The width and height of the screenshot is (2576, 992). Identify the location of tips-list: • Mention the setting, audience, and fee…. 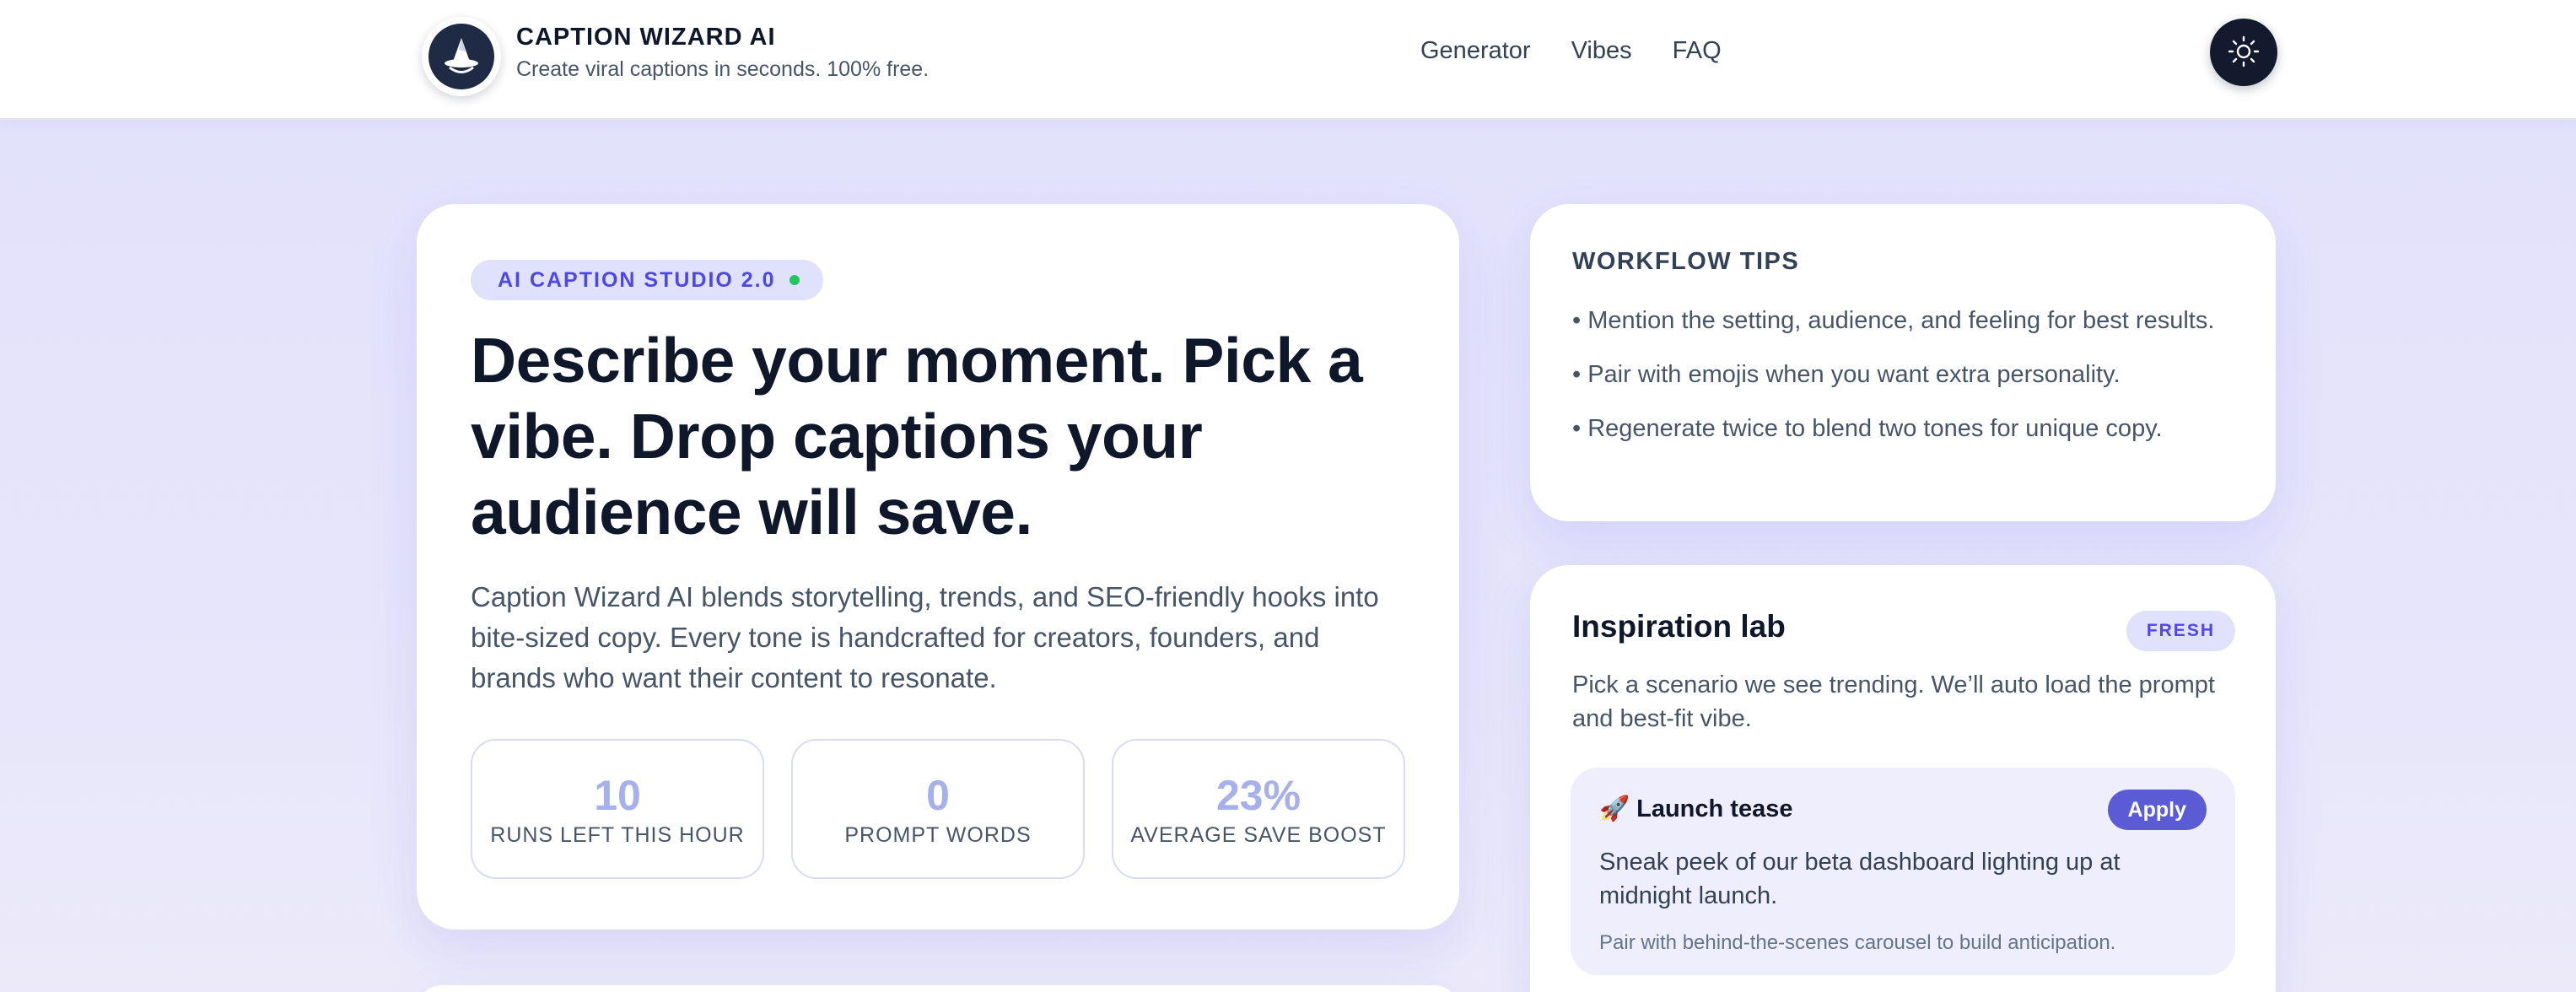
(1905, 385).